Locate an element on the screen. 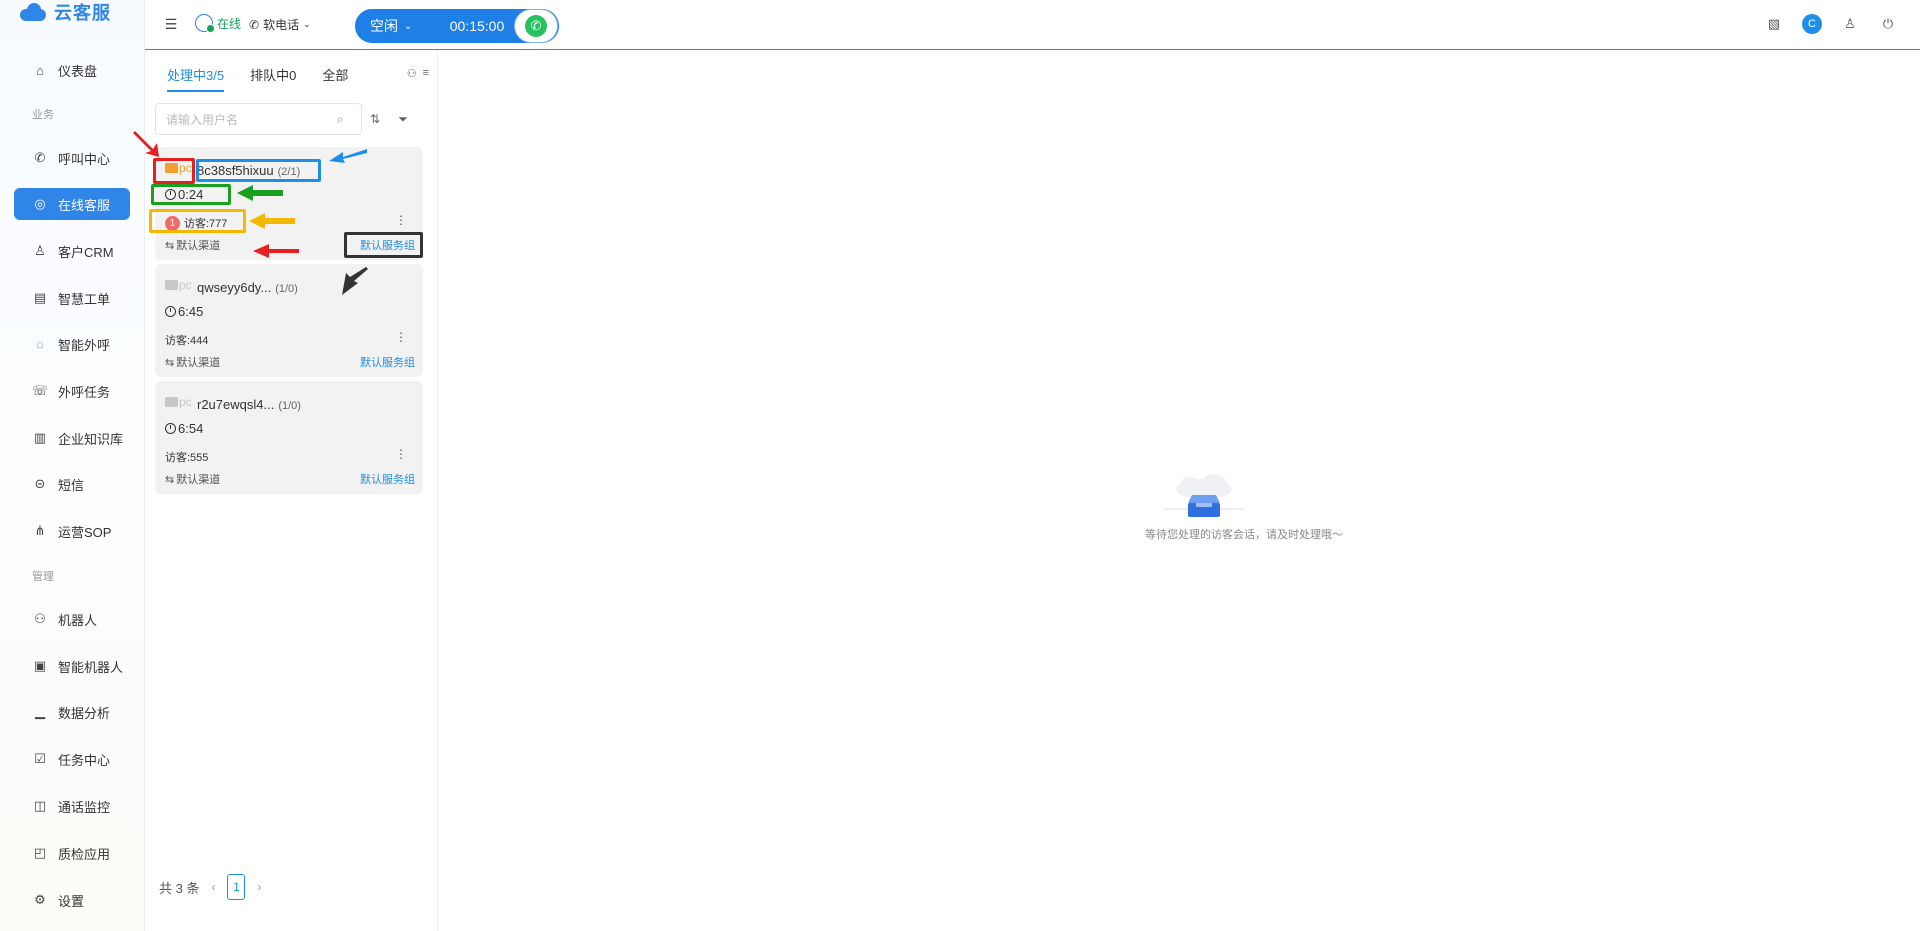  annotation-box-channel is located at coordinates (174, 171).